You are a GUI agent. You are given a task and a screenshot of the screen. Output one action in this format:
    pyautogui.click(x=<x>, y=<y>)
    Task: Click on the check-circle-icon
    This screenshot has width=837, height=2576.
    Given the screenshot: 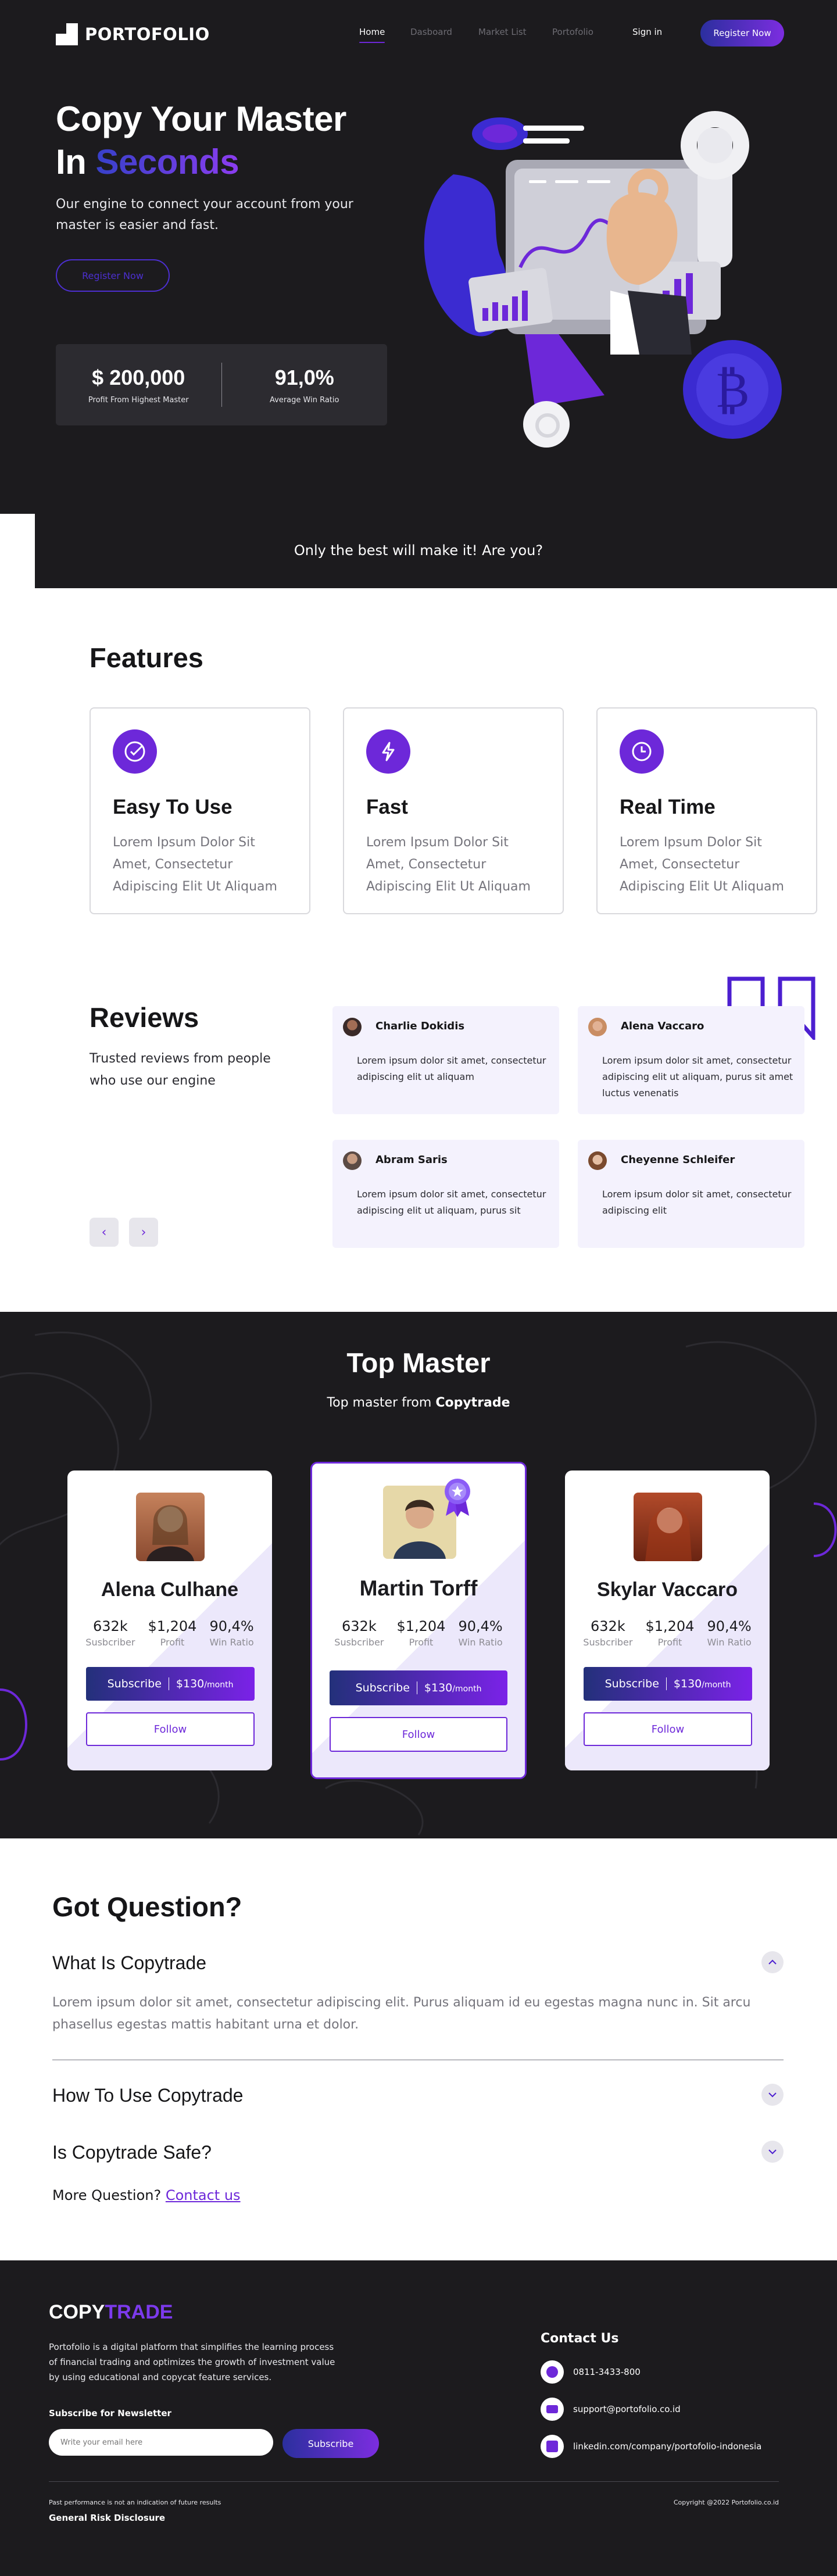 What is the action you would take?
    pyautogui.click(x=135, y=751)
    